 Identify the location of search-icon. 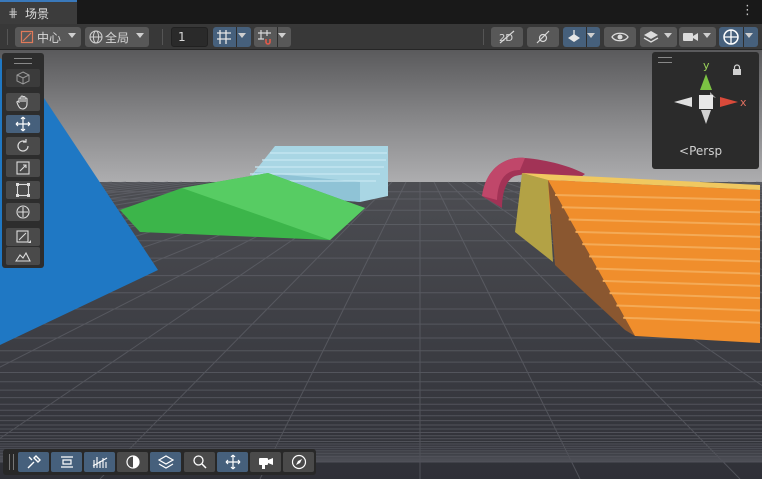
(199, 462).